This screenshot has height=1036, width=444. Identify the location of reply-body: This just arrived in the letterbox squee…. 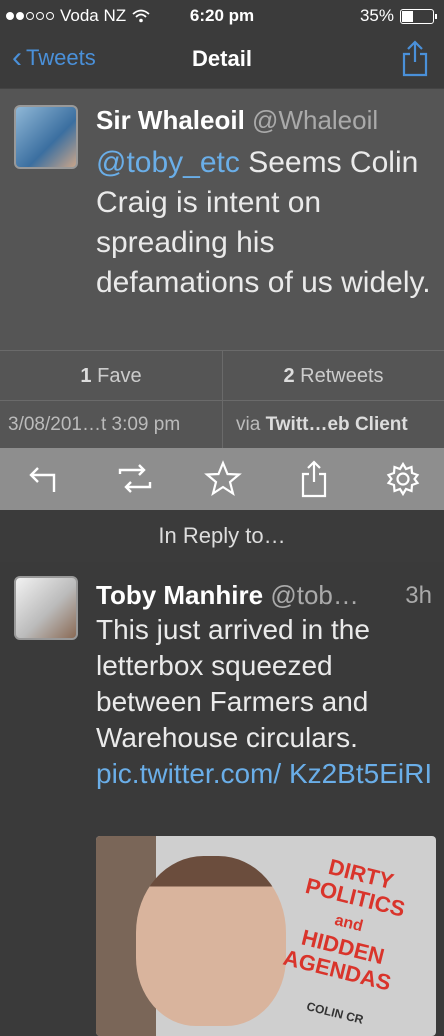
(233, 683).